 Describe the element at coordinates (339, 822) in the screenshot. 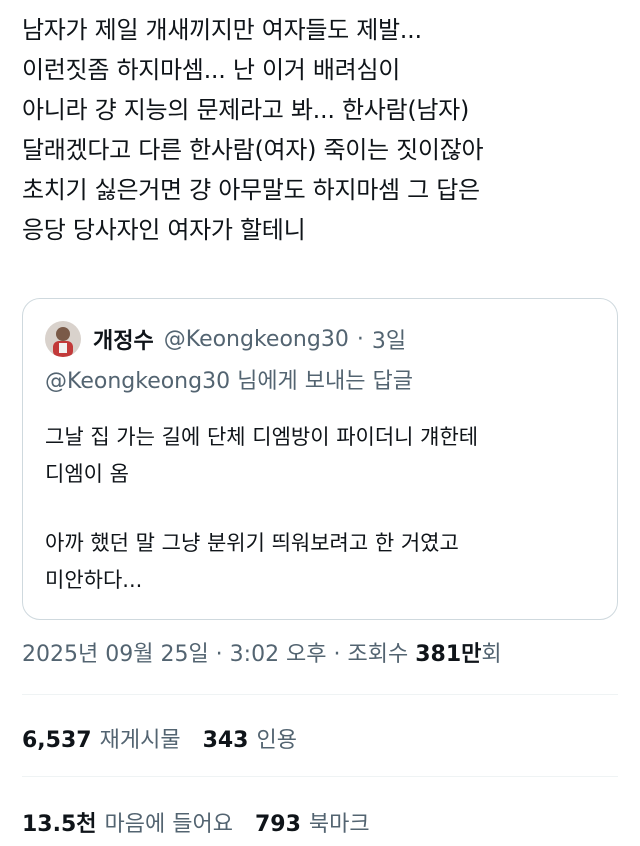

I see `bookmark-label: 북마크` at that location.